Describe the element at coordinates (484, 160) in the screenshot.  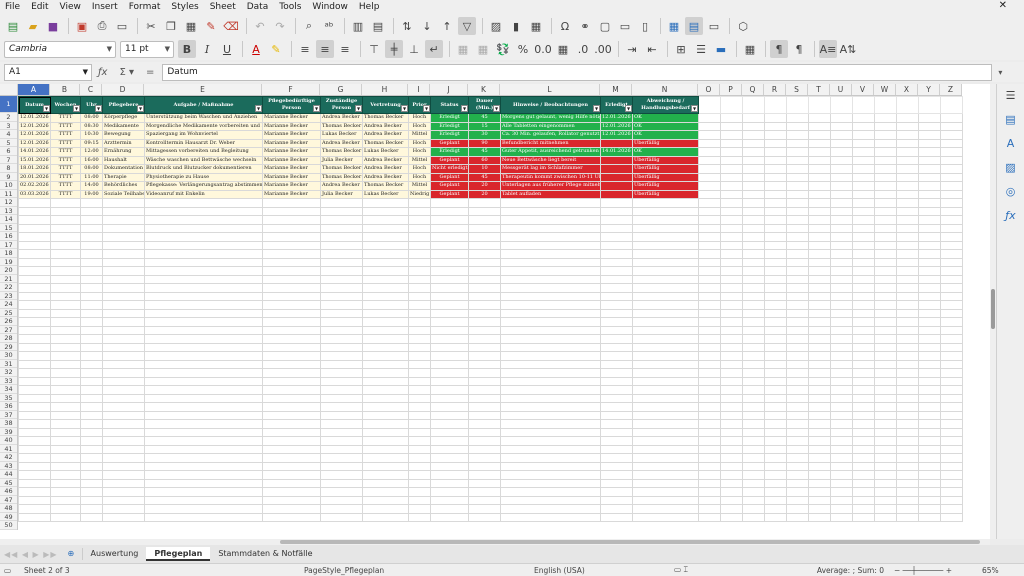
I see `table-cell: 60` at that location.